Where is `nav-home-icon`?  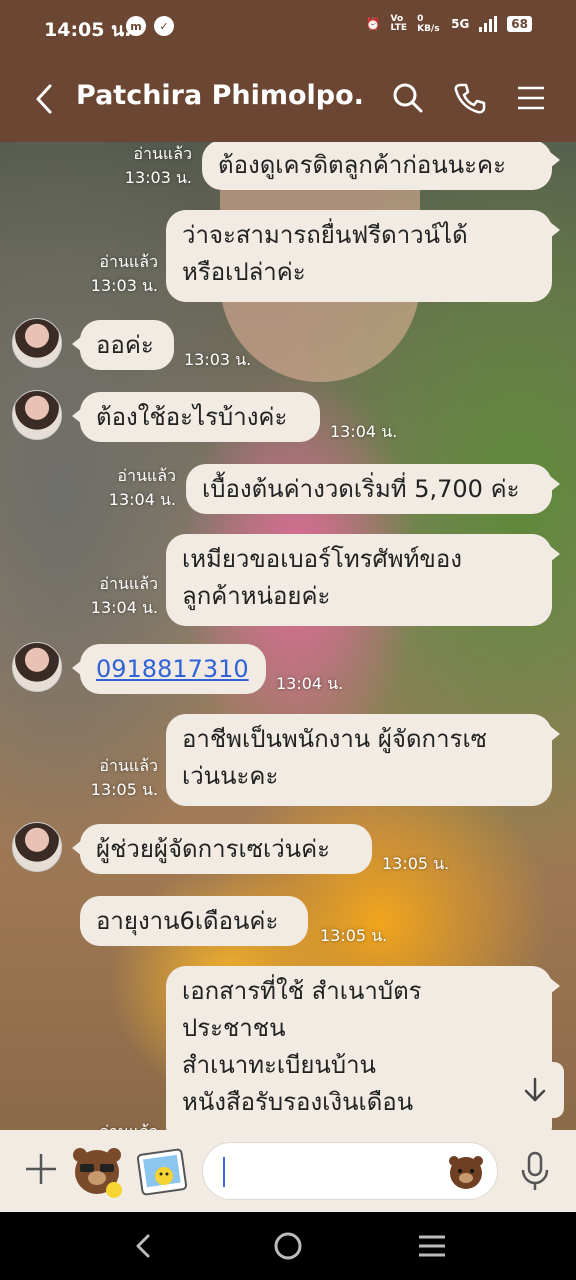 nav-home-icon is located at coordinates (288, 1246).